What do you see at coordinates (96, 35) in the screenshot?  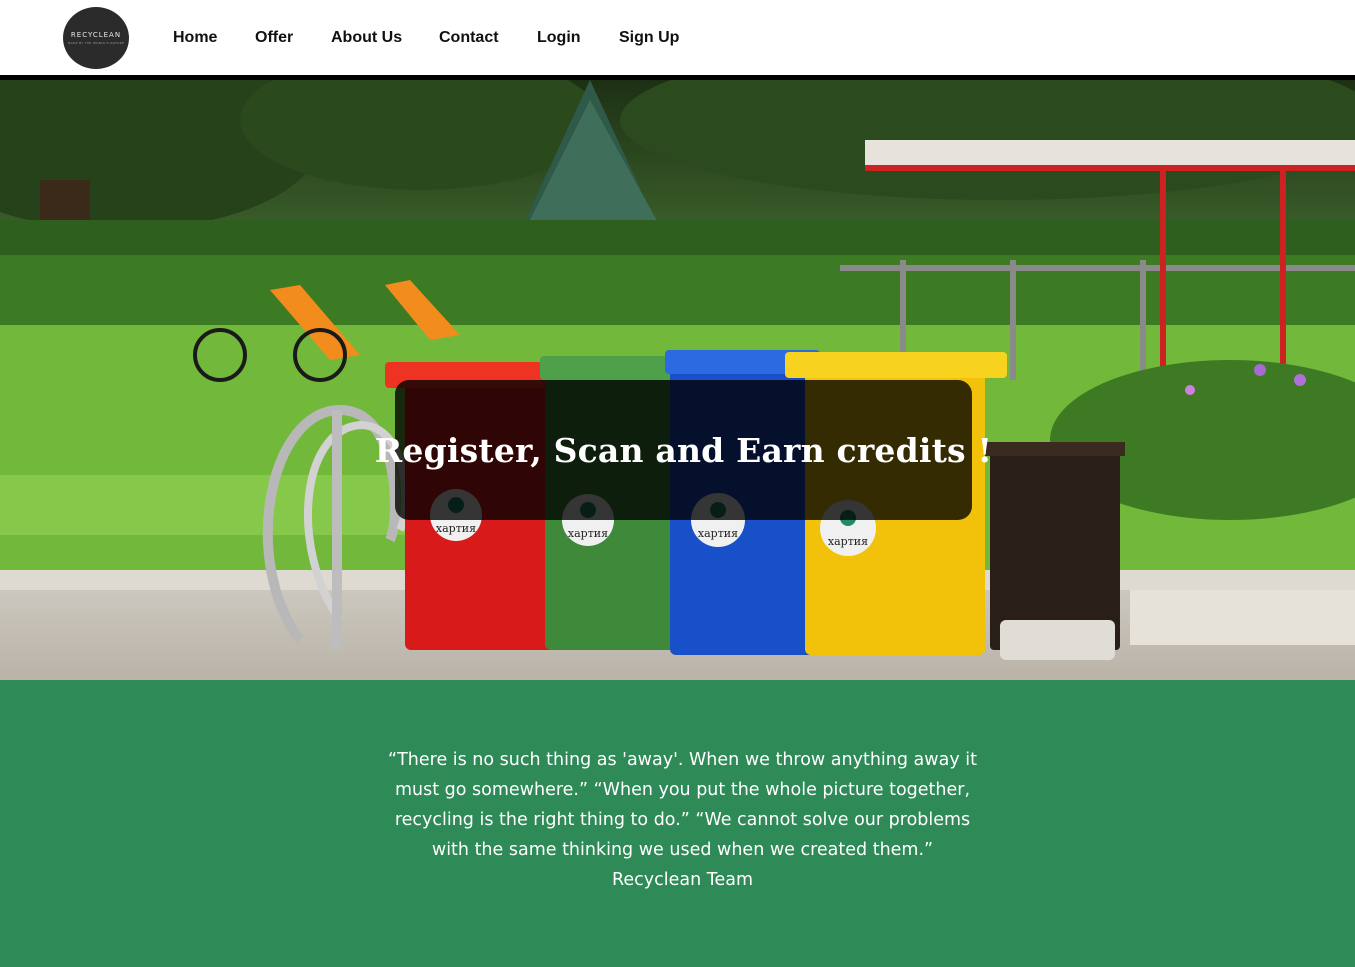 I see `logo-text: RECYCLEAN` at bounding box center [96, 35].